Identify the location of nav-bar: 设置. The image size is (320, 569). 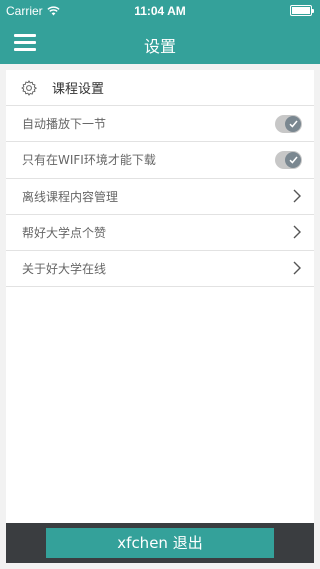
(160, 43).